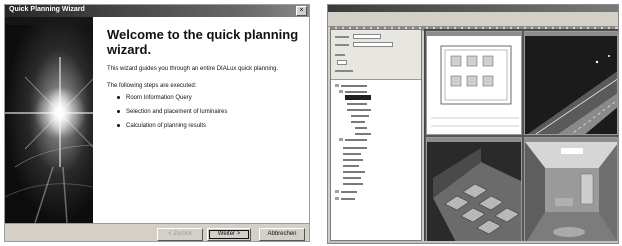  What do you see at coordinates (475, 86) in the screenshot?
I see `floor-plan-icon` at bounding box center [475, 86].